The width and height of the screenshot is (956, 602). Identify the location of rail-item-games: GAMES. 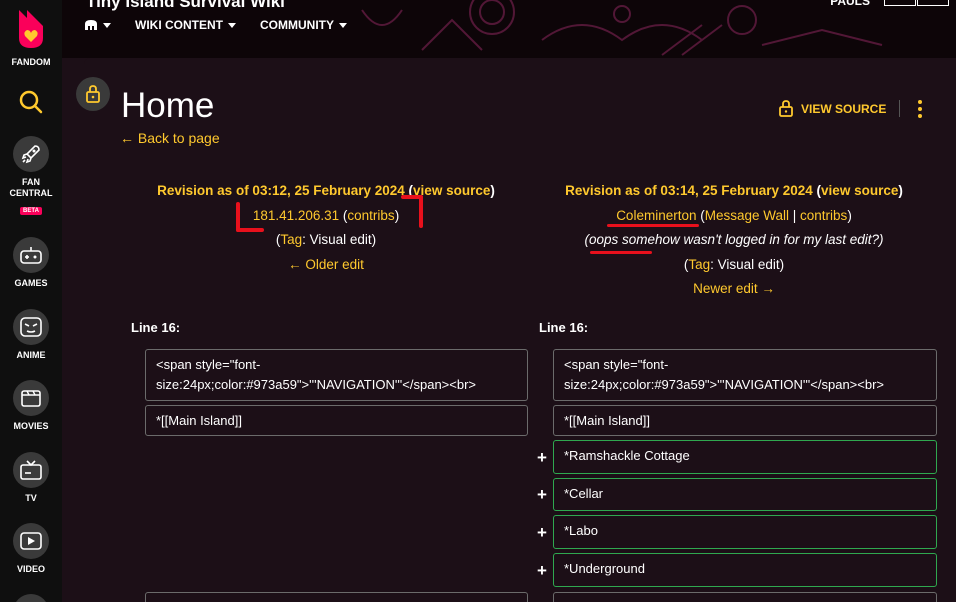
(31, 263).